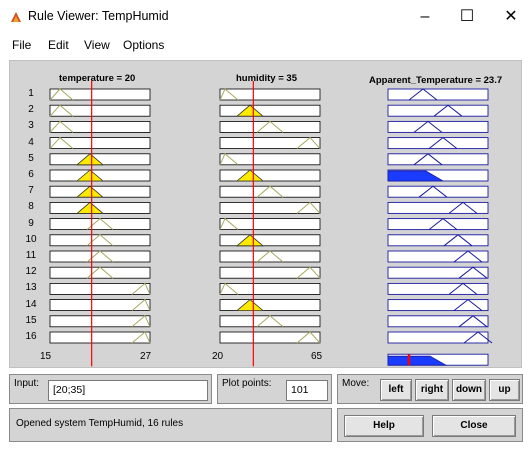  I want to click on move-up-button: up, so click(504, 390).